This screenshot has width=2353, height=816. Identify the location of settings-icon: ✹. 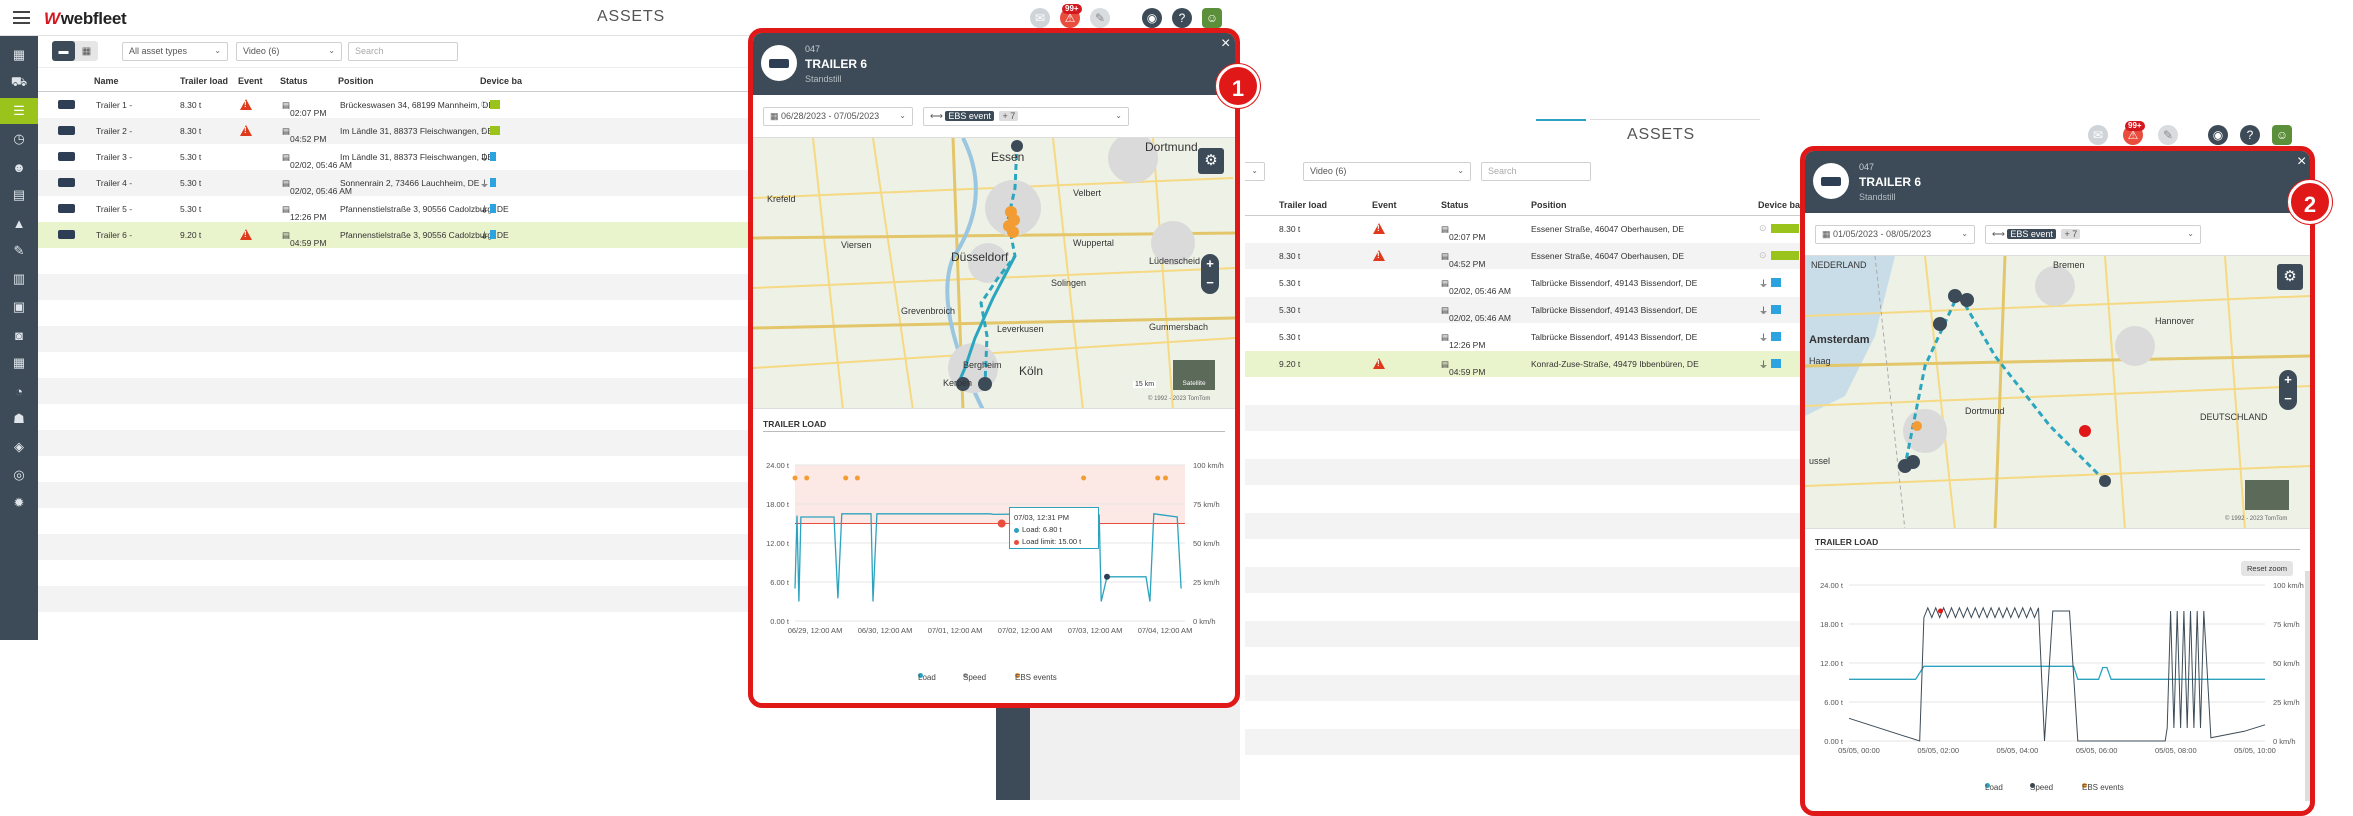
(19, 503).